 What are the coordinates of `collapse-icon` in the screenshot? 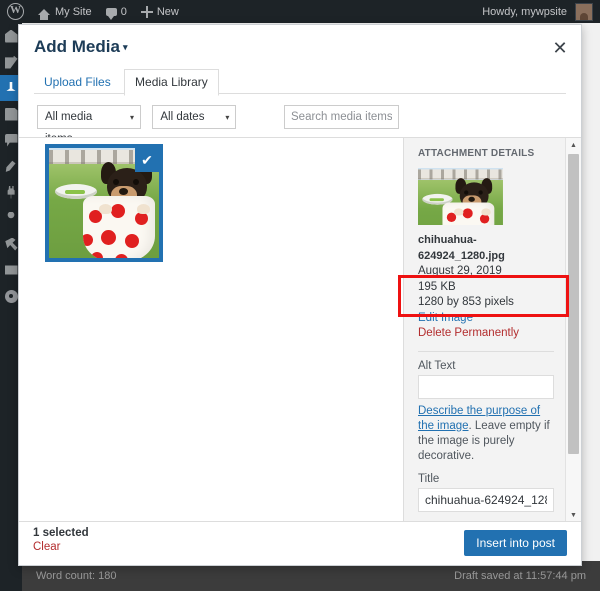 It's located at (11, 296).